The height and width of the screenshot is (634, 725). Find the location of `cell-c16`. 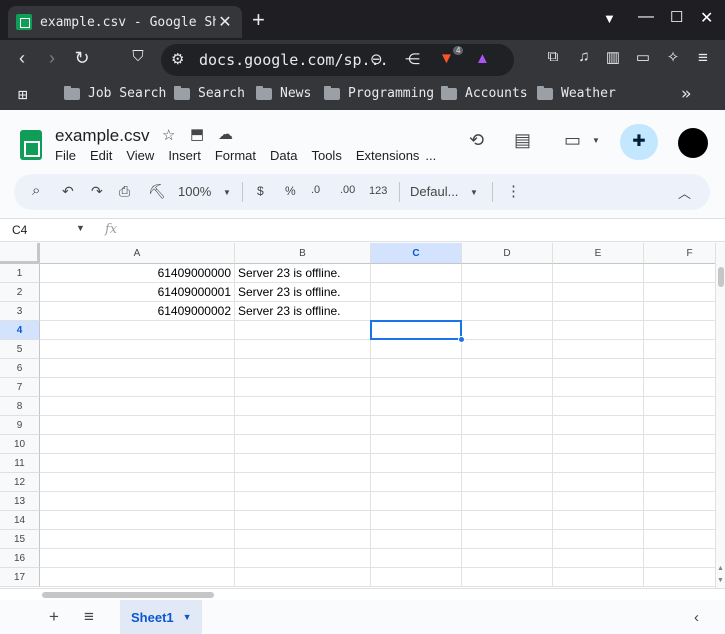

cell-c16 is located at coordinates (416, 558).